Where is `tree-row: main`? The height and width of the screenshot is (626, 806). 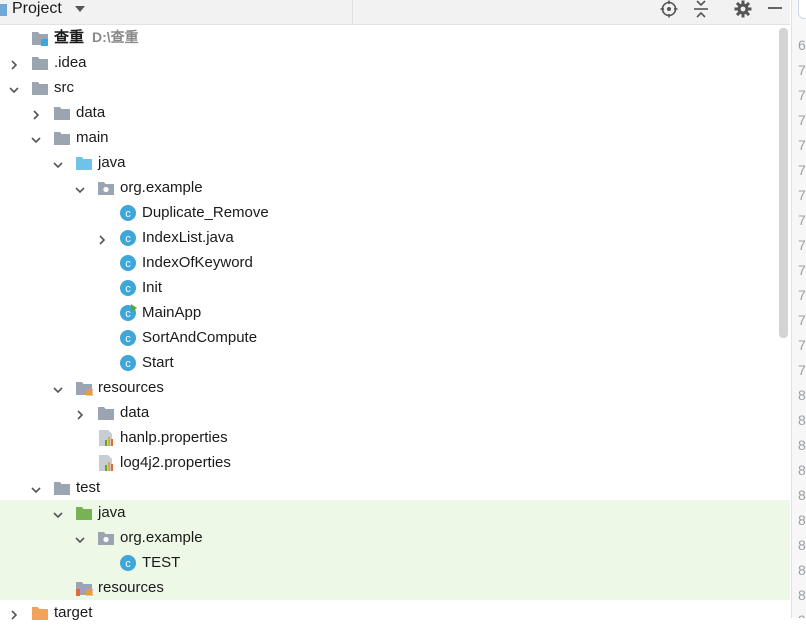 tree-row: main is located at coordinates (395, 137).